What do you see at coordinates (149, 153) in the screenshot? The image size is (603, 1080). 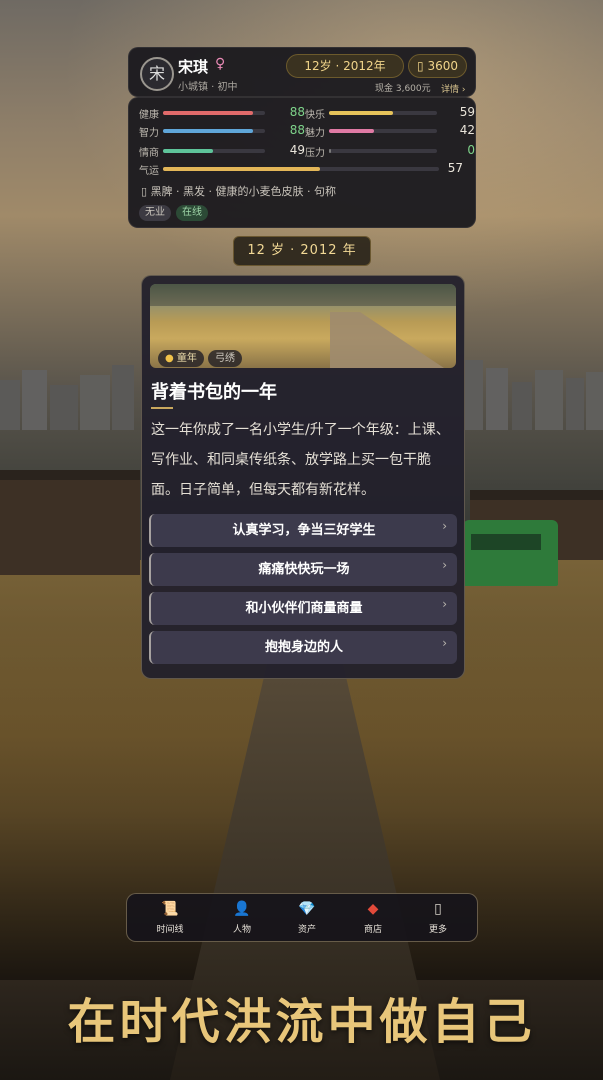 I see `stat-eq-label: 情商` at bounding box center [149, 153].